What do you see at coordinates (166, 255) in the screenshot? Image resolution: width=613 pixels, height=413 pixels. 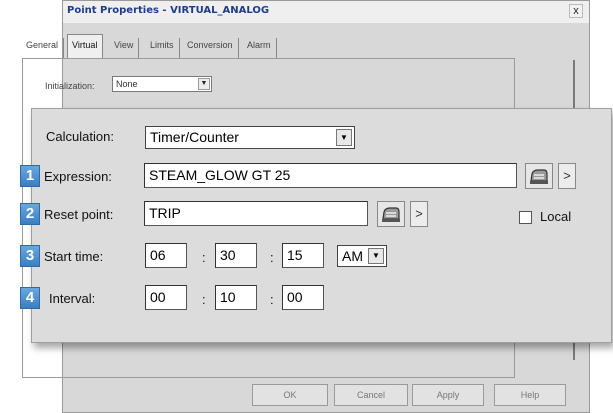 I see `start-hours-field: 06` at bounding box center [166, 255].